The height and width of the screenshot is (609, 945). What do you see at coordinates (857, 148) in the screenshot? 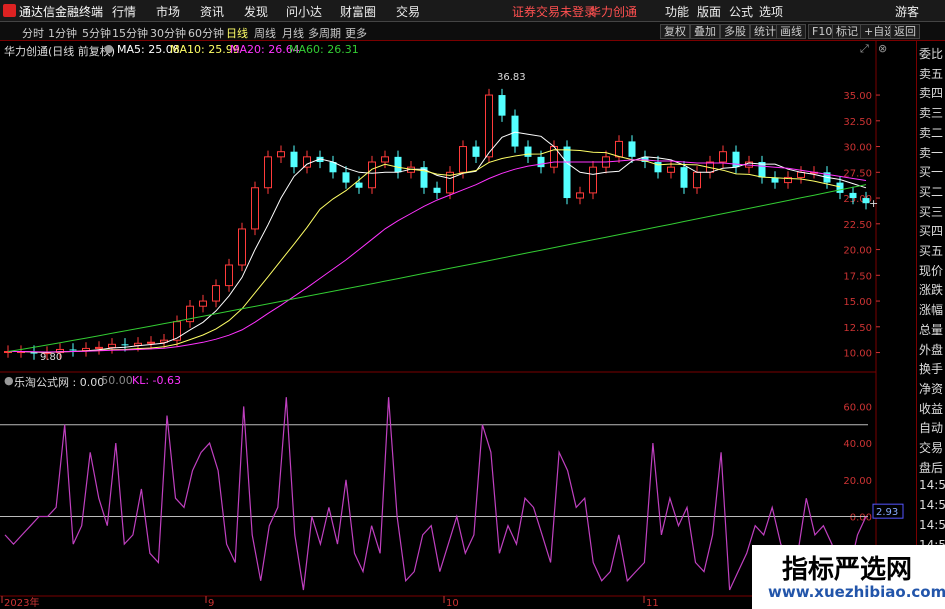
I see `price-tick-2: 30.00` at bounding box center [857, 148].